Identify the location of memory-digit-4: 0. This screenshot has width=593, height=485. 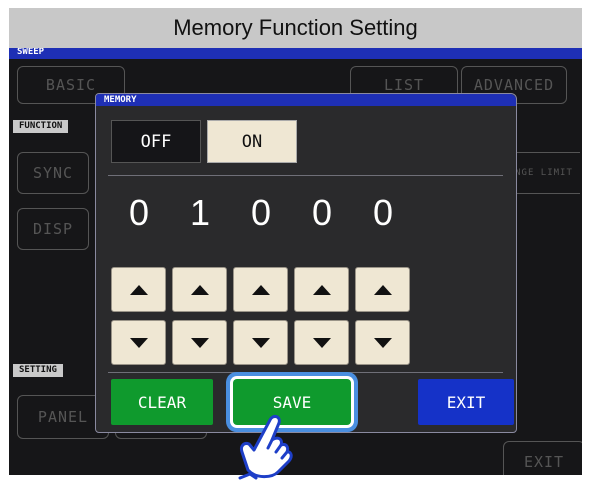
(322, 212).